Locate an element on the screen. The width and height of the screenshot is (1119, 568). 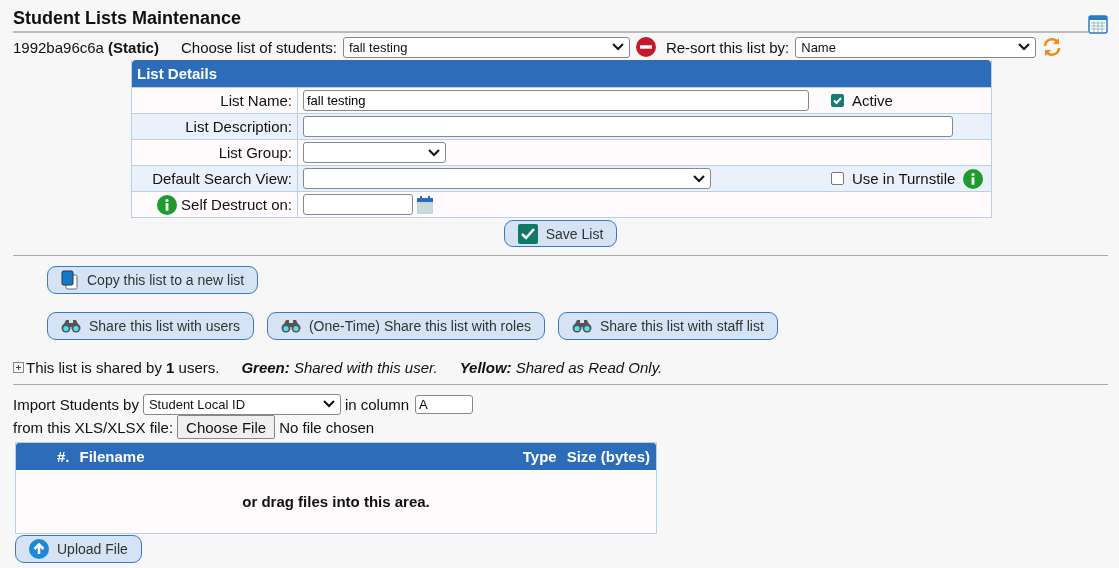
file-label: from this XLS/XLSX file: is located at coordinates (93, 427).